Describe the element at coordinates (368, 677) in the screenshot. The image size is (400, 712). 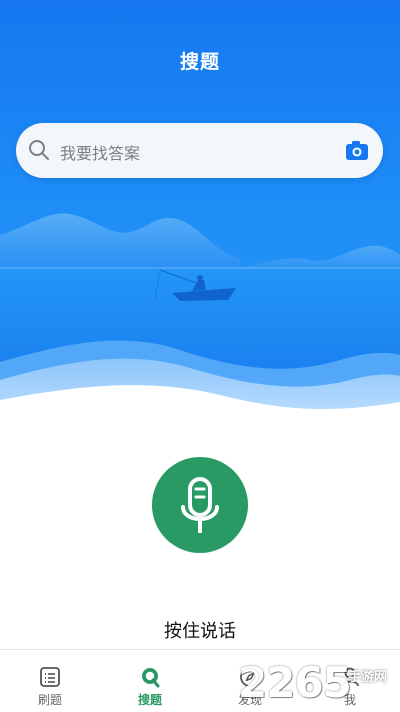
I see `watermark-text: 手游网` at that location.